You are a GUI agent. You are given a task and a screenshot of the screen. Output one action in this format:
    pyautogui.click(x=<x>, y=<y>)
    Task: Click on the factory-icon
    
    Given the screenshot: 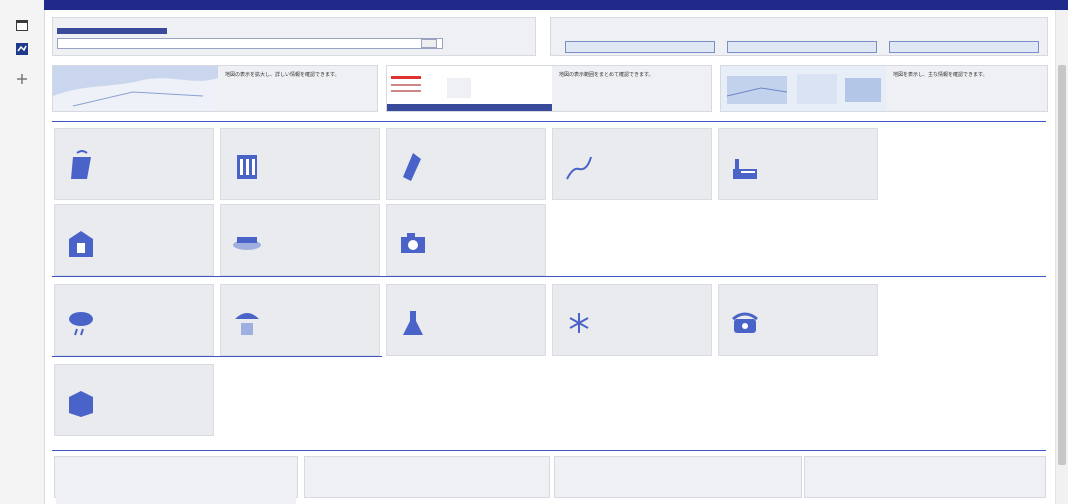 What is the action you would take?
    pyautogui.click(x=745, y=169)
    